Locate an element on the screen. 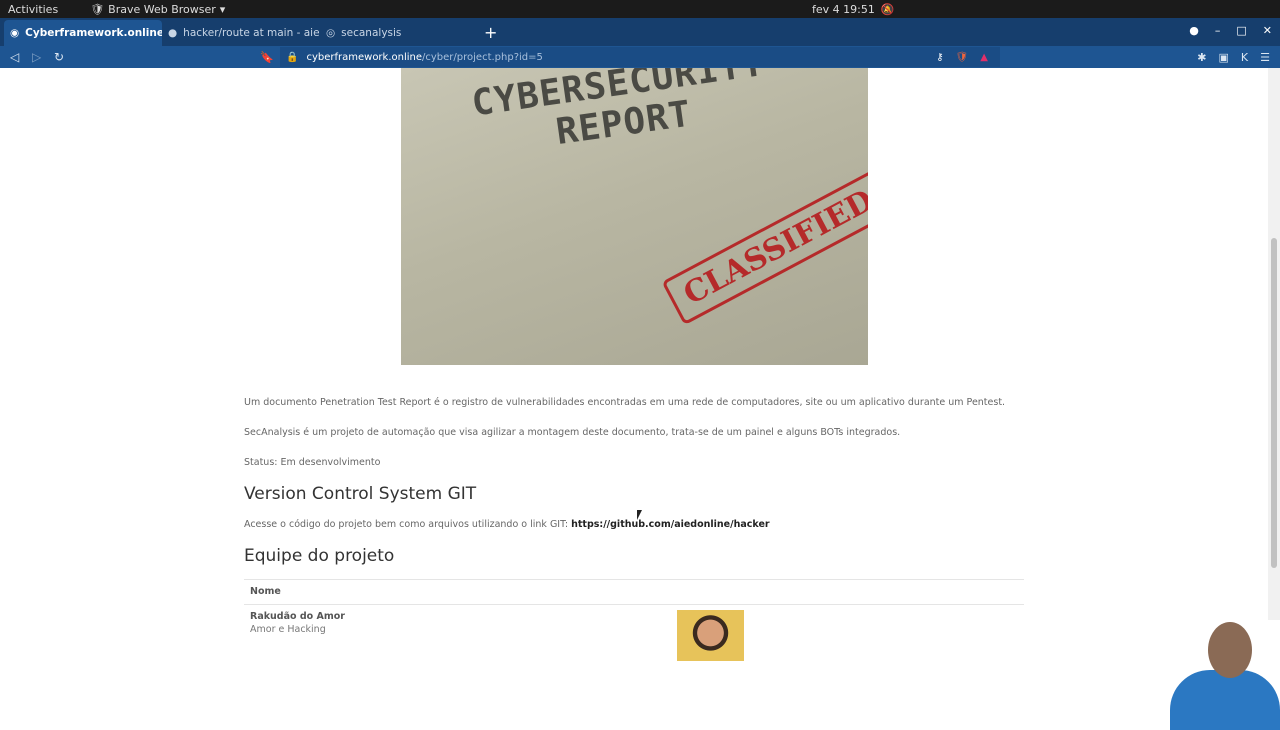 Image resolution: width=1280 pixels, height=730 pixels. app-menu: 🛡 Brave Web Browser ▾ is located at coordinates (157, 9).